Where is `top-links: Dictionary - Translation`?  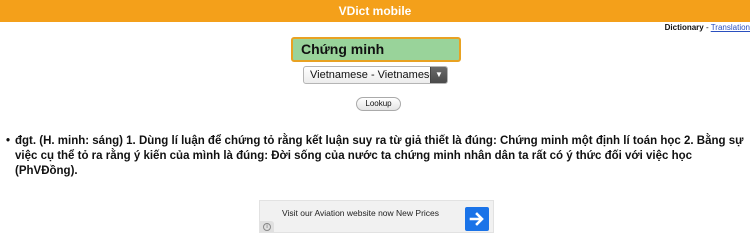 top-links: Dictionary - Translation is located at coordinates (707, 28).